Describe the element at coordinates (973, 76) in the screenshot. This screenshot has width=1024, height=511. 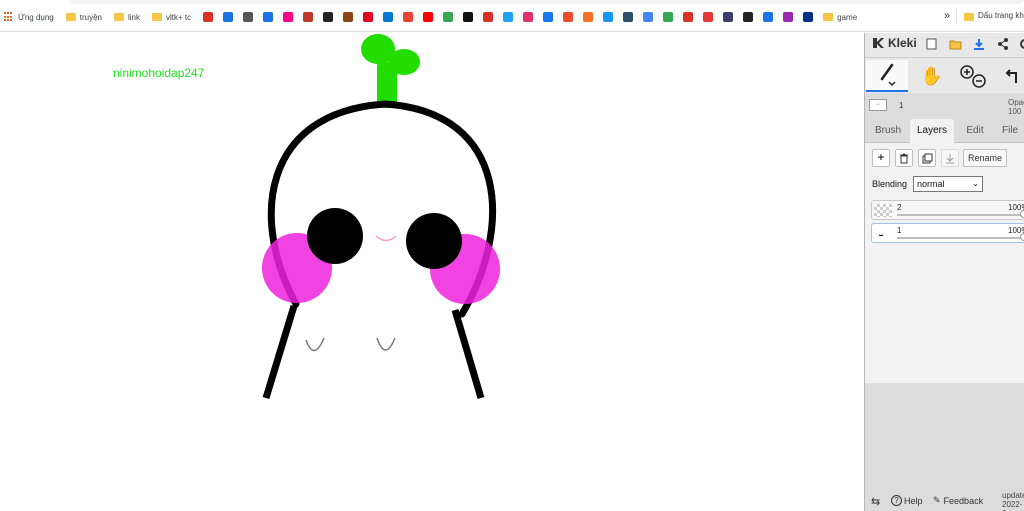
I see `zoom-tool-button` at that location.